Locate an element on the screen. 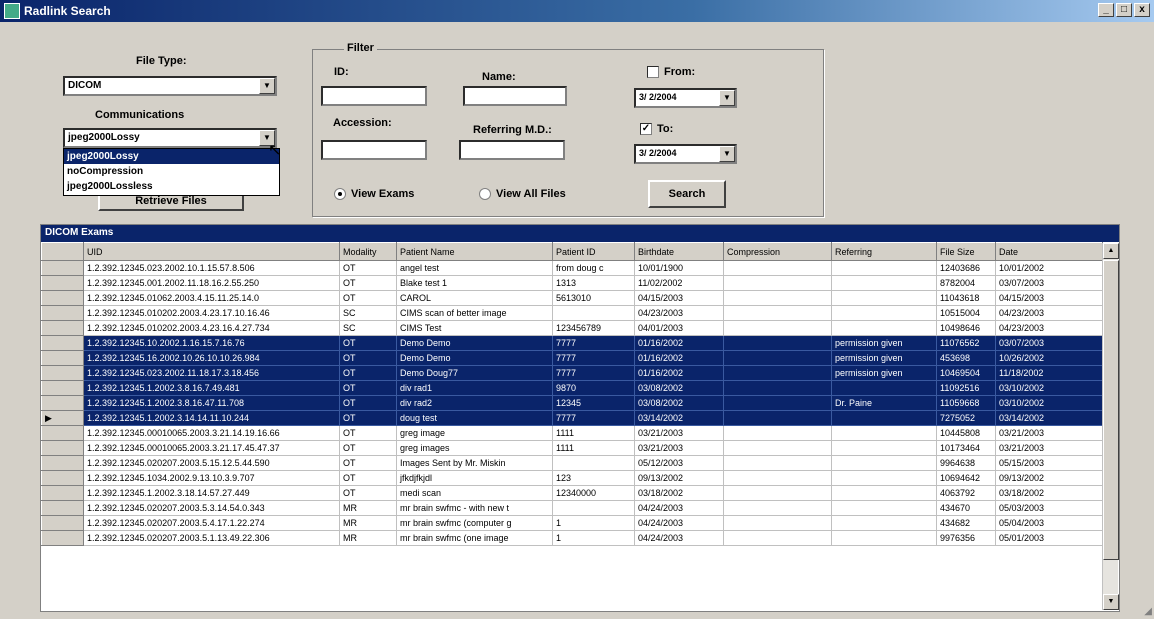 This screenshot has width=1154, height=619. resize-grip-icon: ◢ is located at coordinates (1148, 611).